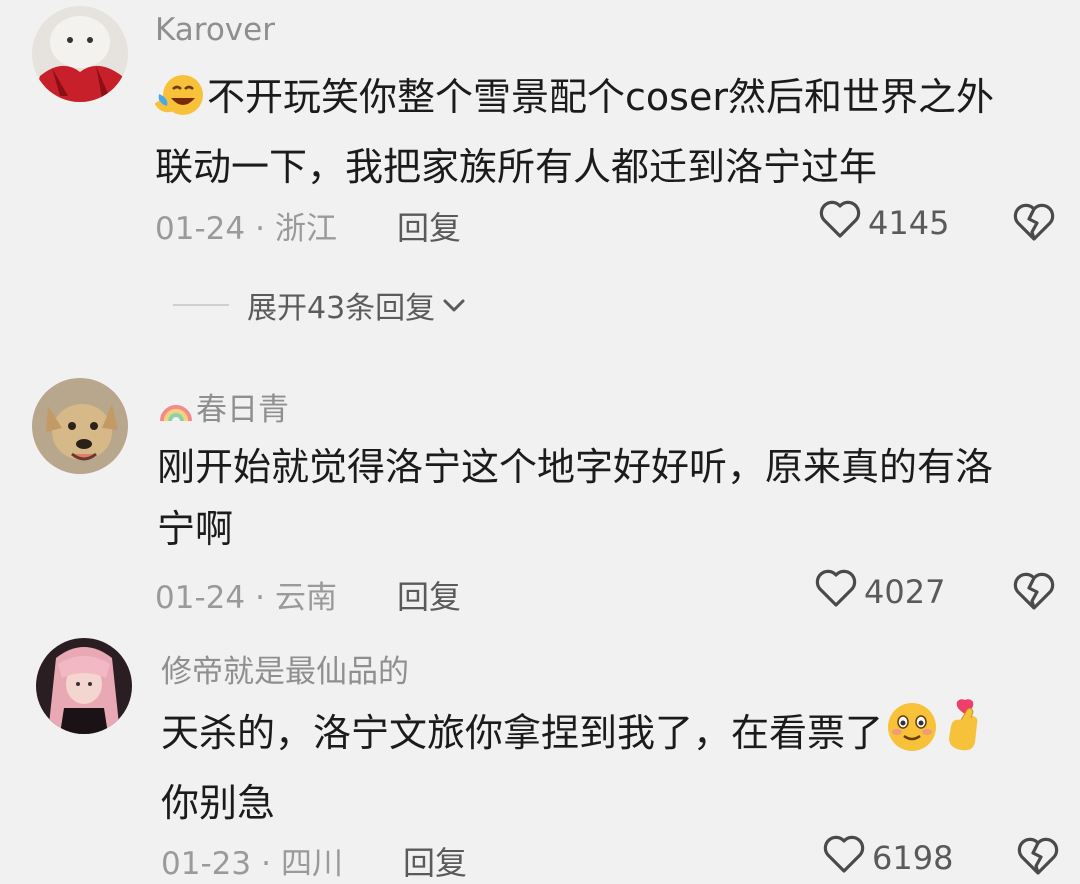 The width and height of the screenshot is (1080, 884). I want to click on like-count: 6198, so click(913, 858).